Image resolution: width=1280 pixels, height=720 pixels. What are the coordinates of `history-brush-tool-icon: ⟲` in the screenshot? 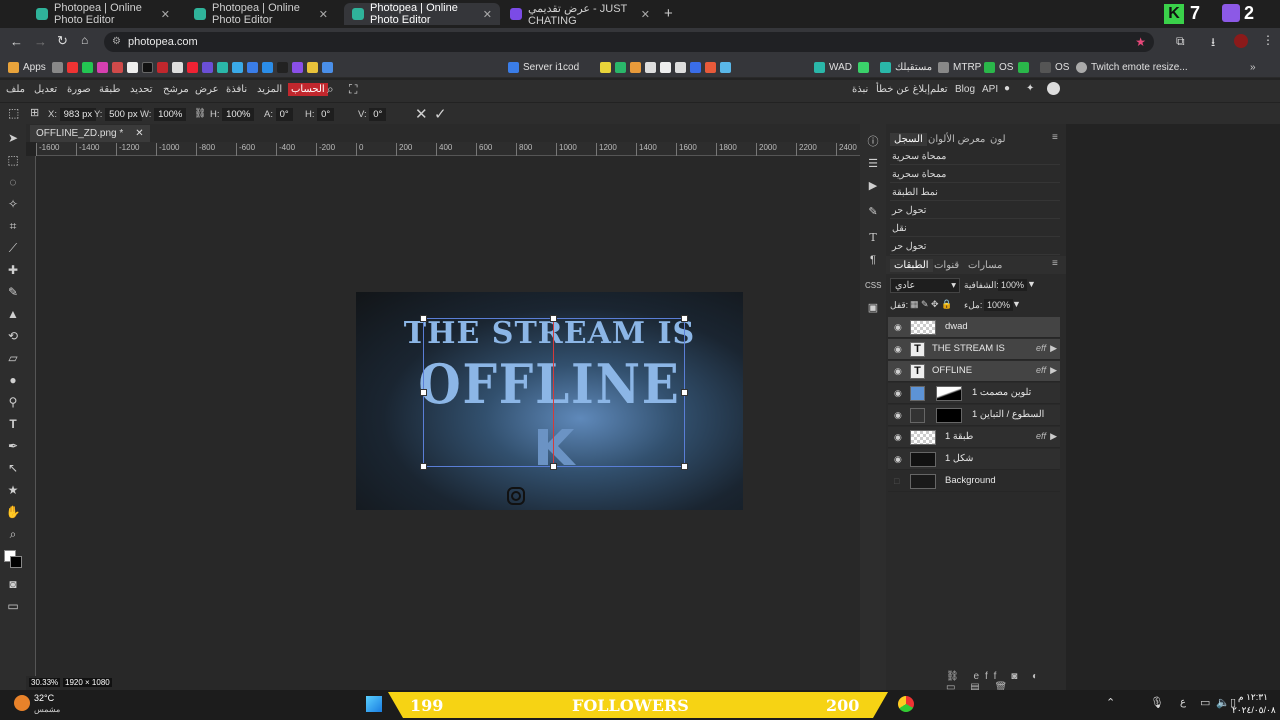 It's located at (13, 336).